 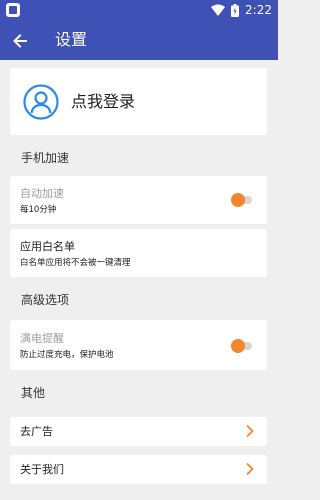 What do you see at coordinates (218, 10) in the screenshot?
I see `wifi-icon` at bounding box center [218, 10].